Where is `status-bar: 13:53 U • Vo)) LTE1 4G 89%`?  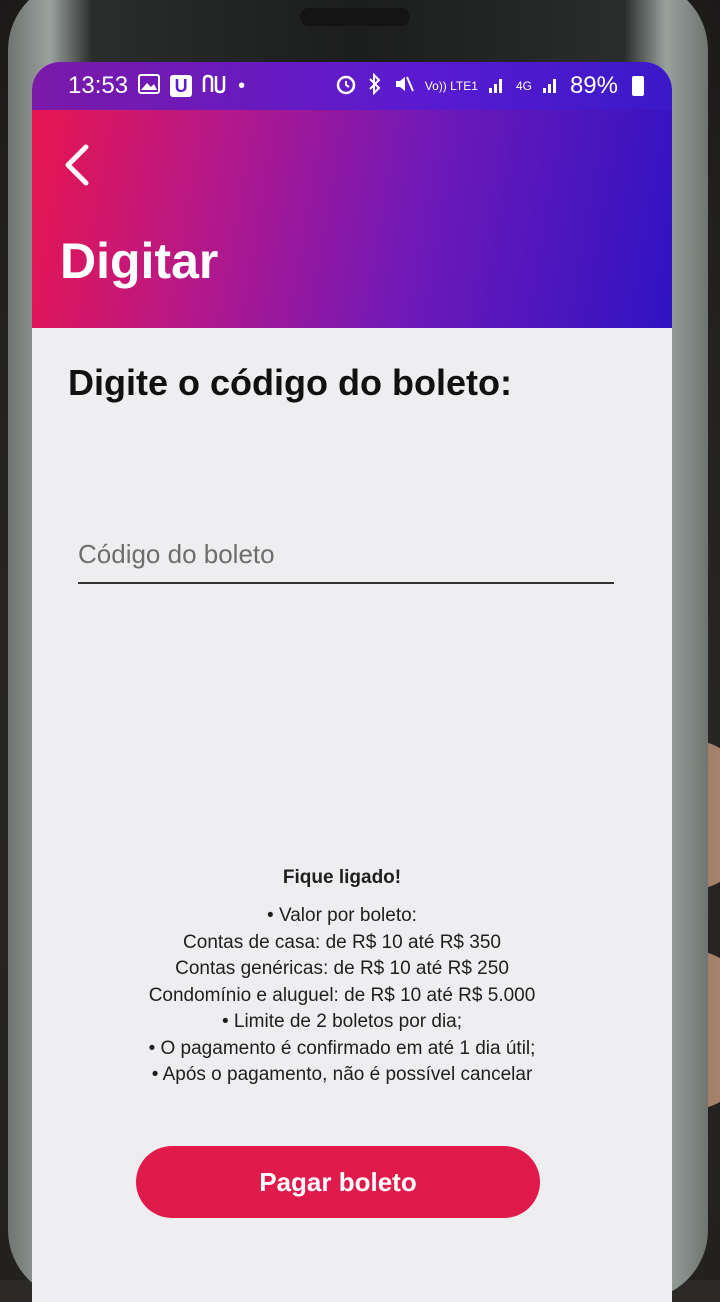
status-bar: 13:53 U • Vo)) LTE1 4G 89% is located at coordinates (352, 86).